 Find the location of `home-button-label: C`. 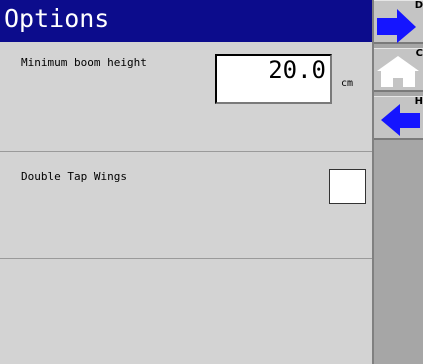

home-button-label: C is located at coordinates (419, 53).